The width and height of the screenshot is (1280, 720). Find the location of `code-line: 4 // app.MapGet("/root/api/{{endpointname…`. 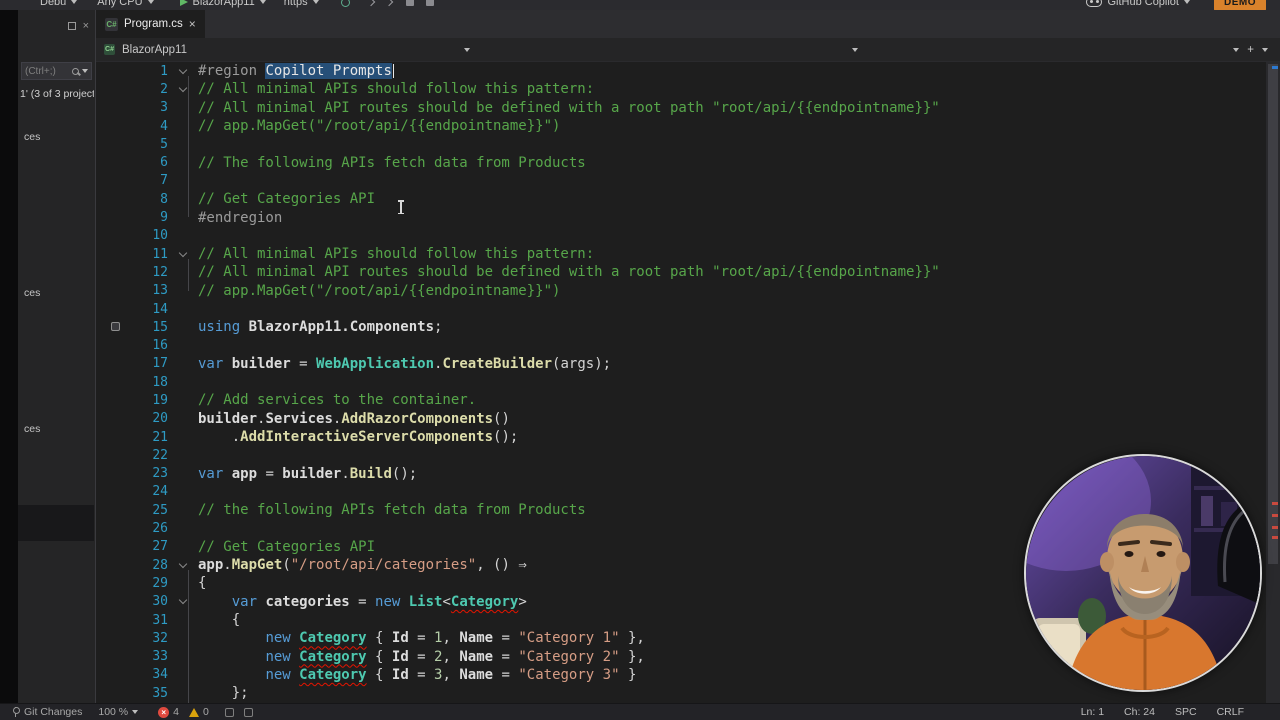

code-line: 4 // app.MapGet("/root/api/{{endpointname… is located at coordinates (688, 126).